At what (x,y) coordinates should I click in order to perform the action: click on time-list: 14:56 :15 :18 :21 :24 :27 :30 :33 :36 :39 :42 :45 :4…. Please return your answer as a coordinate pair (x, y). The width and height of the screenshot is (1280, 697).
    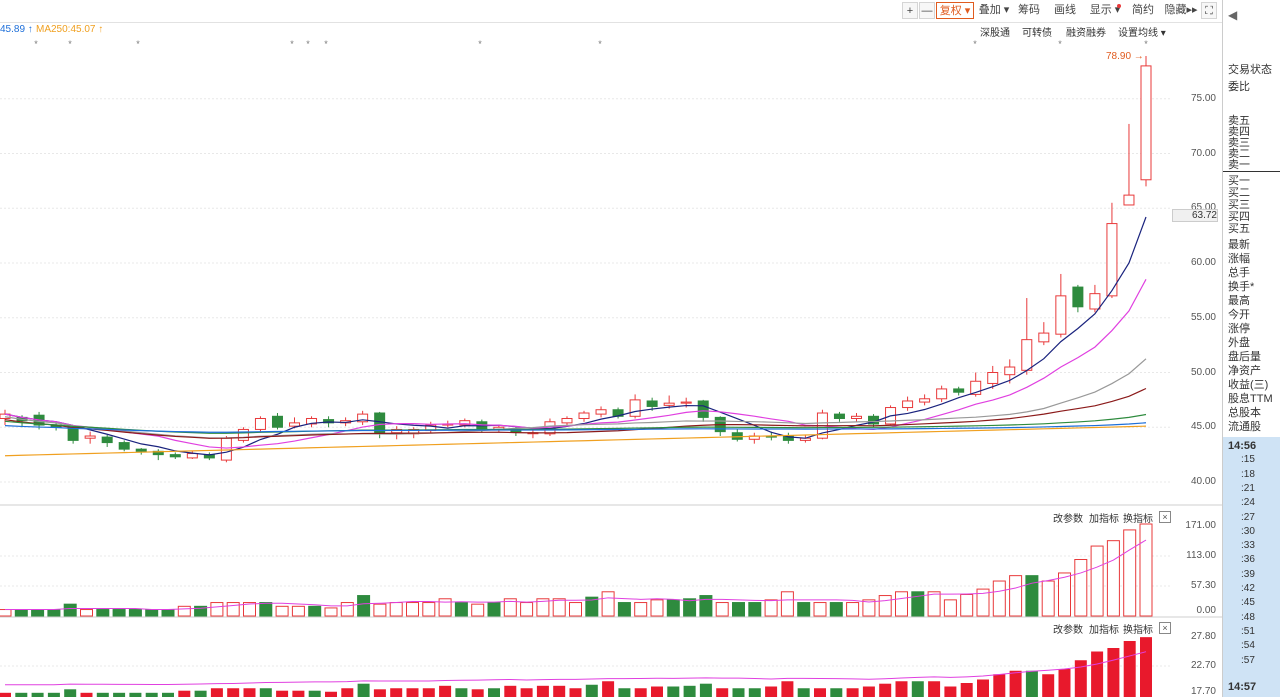
    Looking at the image, I should click on (1251, 567).